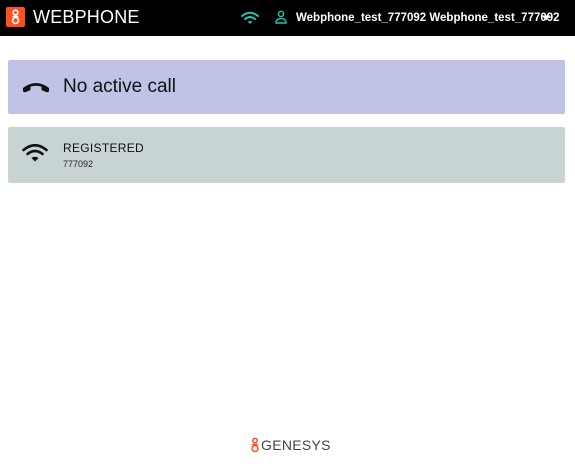 The width and height of the screenshot is (575, 470). I want to click on footer-brand: GENESYS, so click(290, 445).